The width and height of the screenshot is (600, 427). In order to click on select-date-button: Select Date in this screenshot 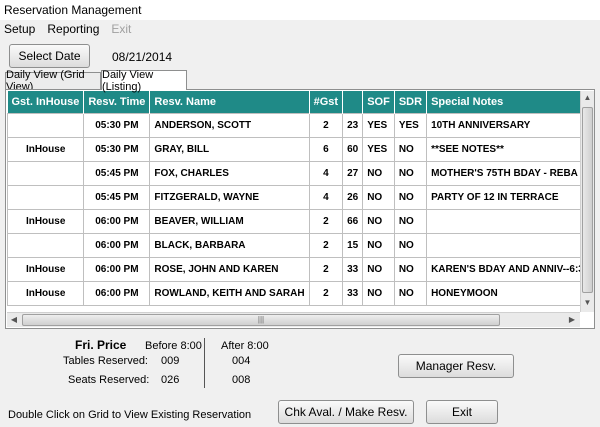, I will do `click(49, 56)`.